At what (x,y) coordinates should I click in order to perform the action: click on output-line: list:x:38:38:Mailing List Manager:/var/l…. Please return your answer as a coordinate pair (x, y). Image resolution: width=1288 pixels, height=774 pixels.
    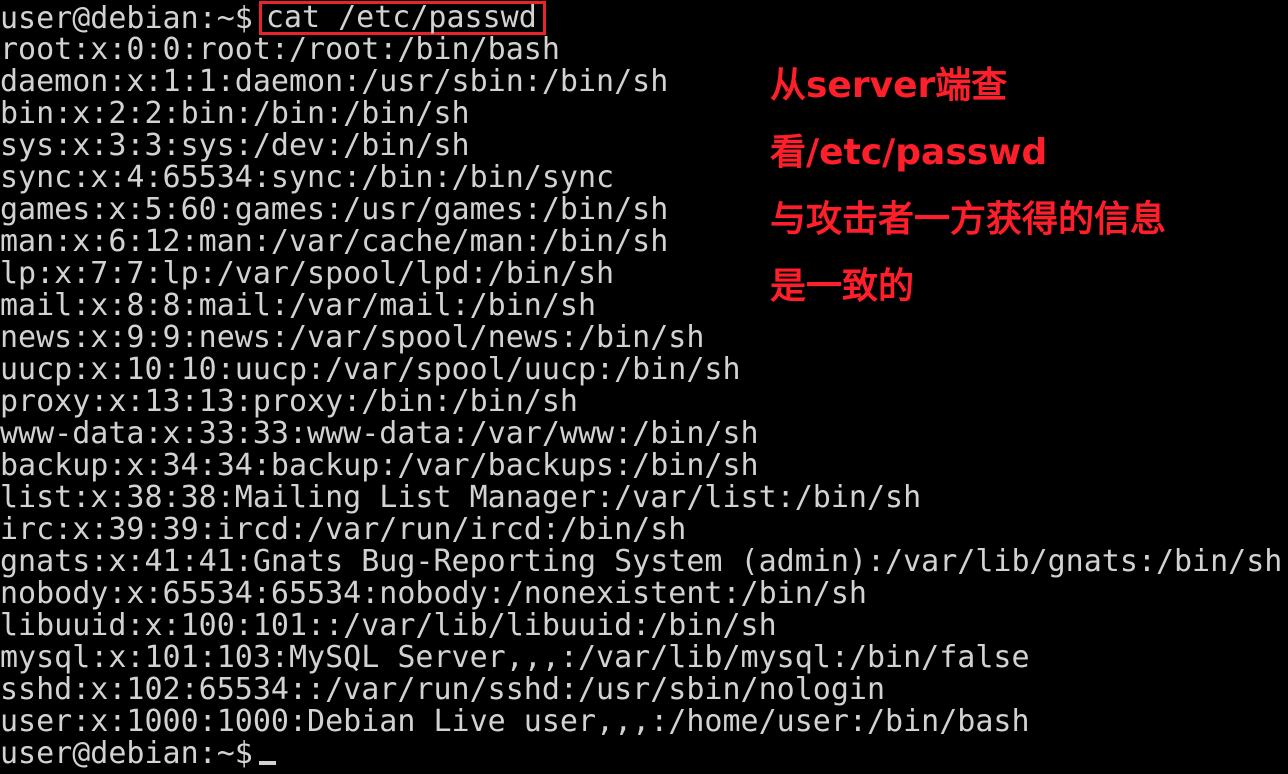
    Looking at the image, I should click on (461, 497).